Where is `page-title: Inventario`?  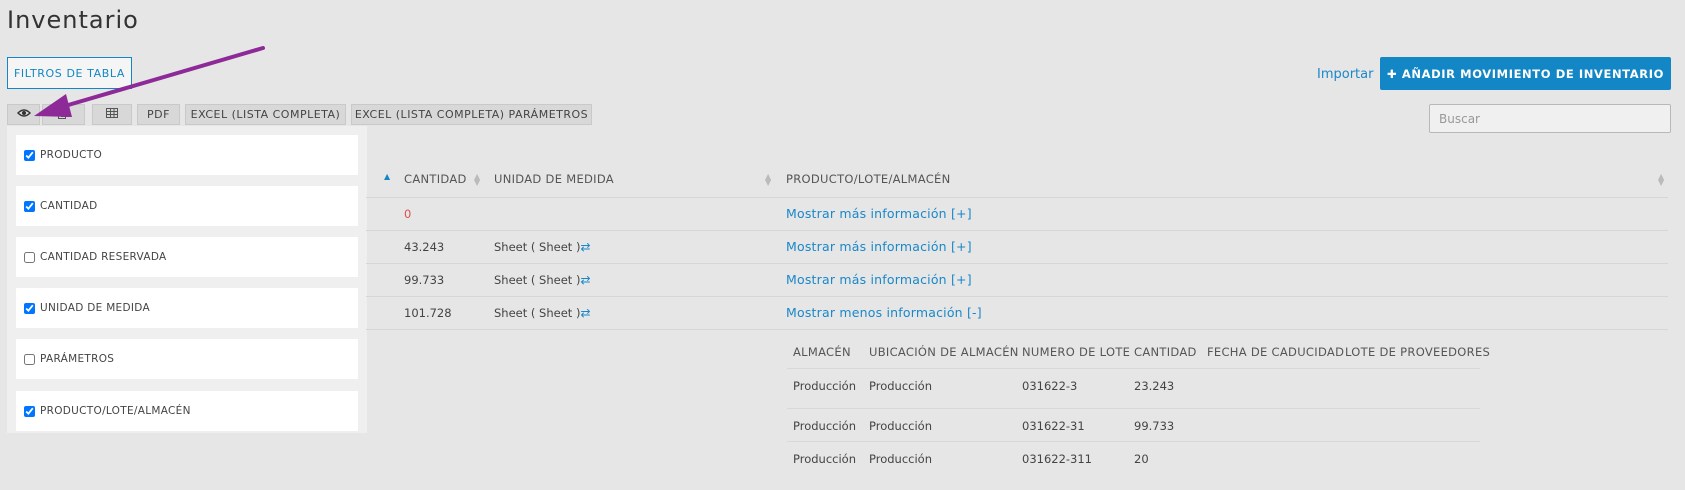 page-title: Inventario is located at coordinates (73, 20).